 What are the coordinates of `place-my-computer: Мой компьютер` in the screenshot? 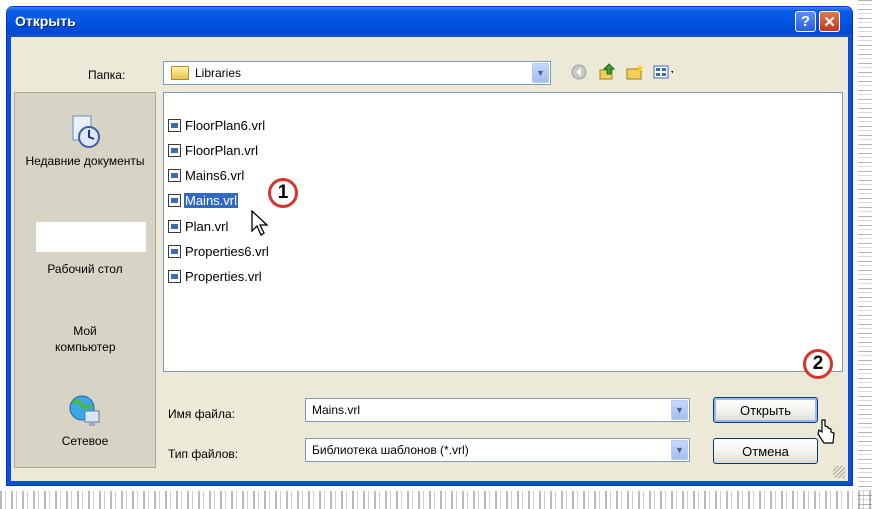 It's located at (85, 339).